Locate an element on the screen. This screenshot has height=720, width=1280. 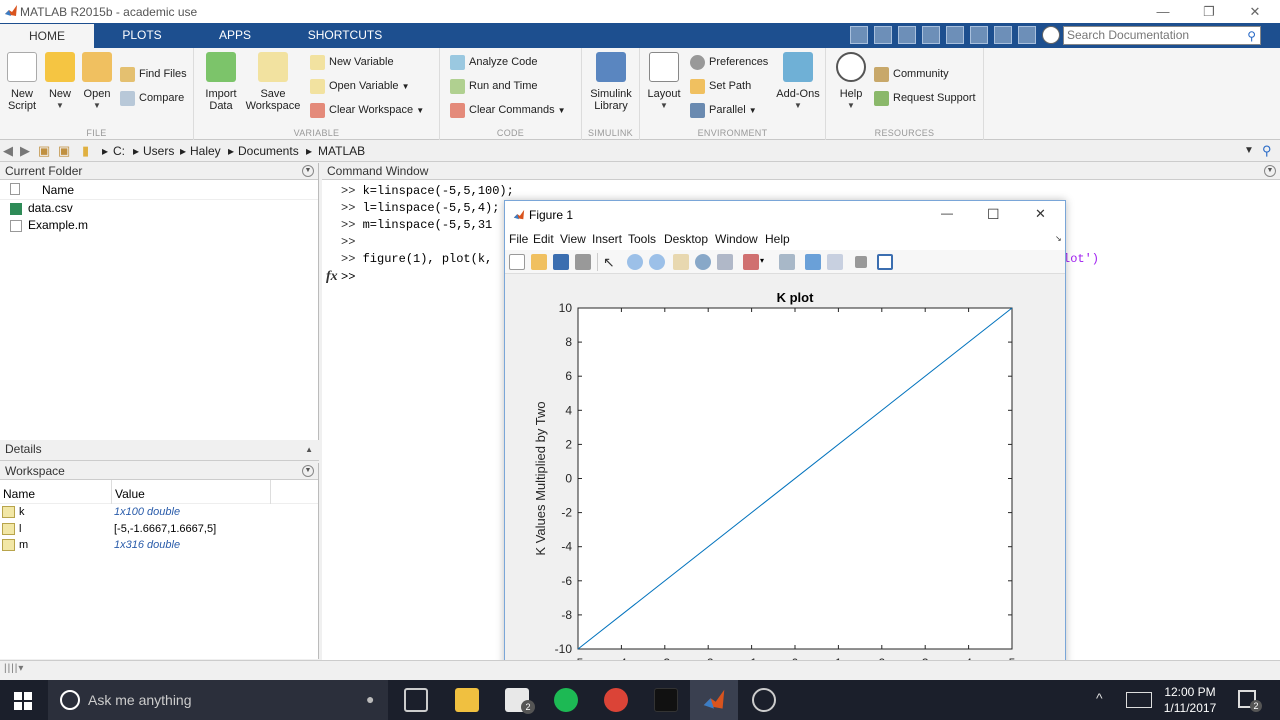
zoom-in-icon is located at coordinates (635, 262).